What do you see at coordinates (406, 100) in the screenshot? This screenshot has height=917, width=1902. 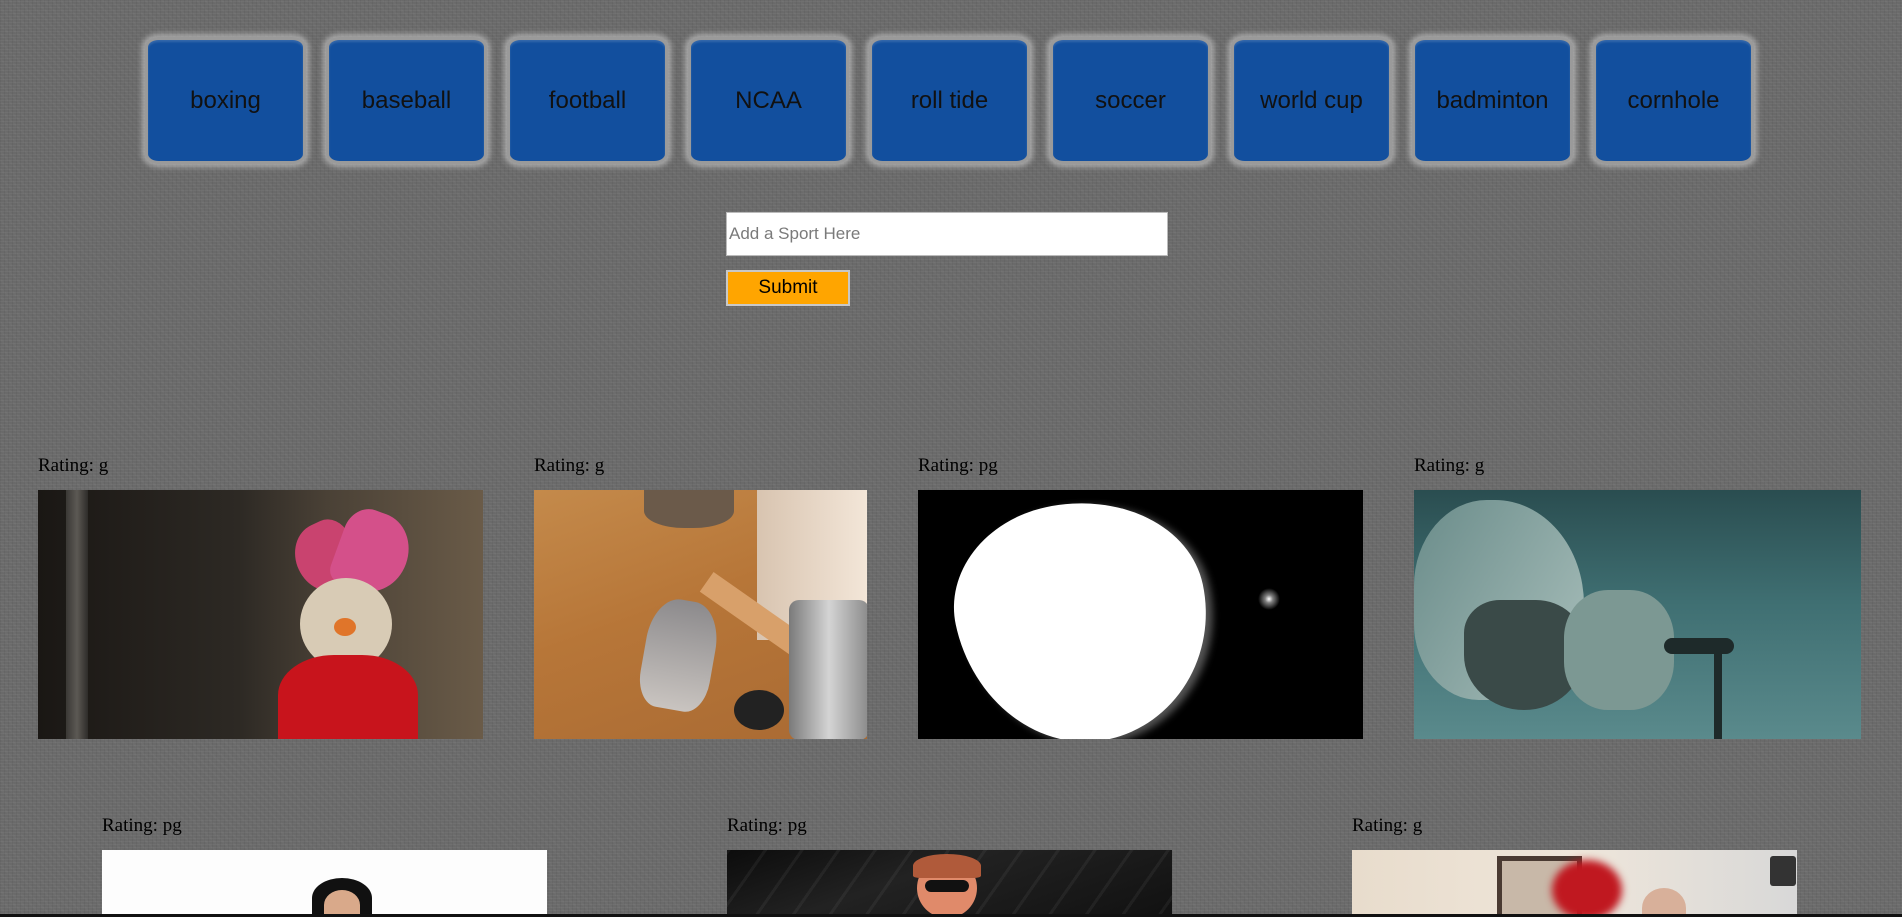 I see `sport-button-baseball: baseball` at bounding box center [406, 100].